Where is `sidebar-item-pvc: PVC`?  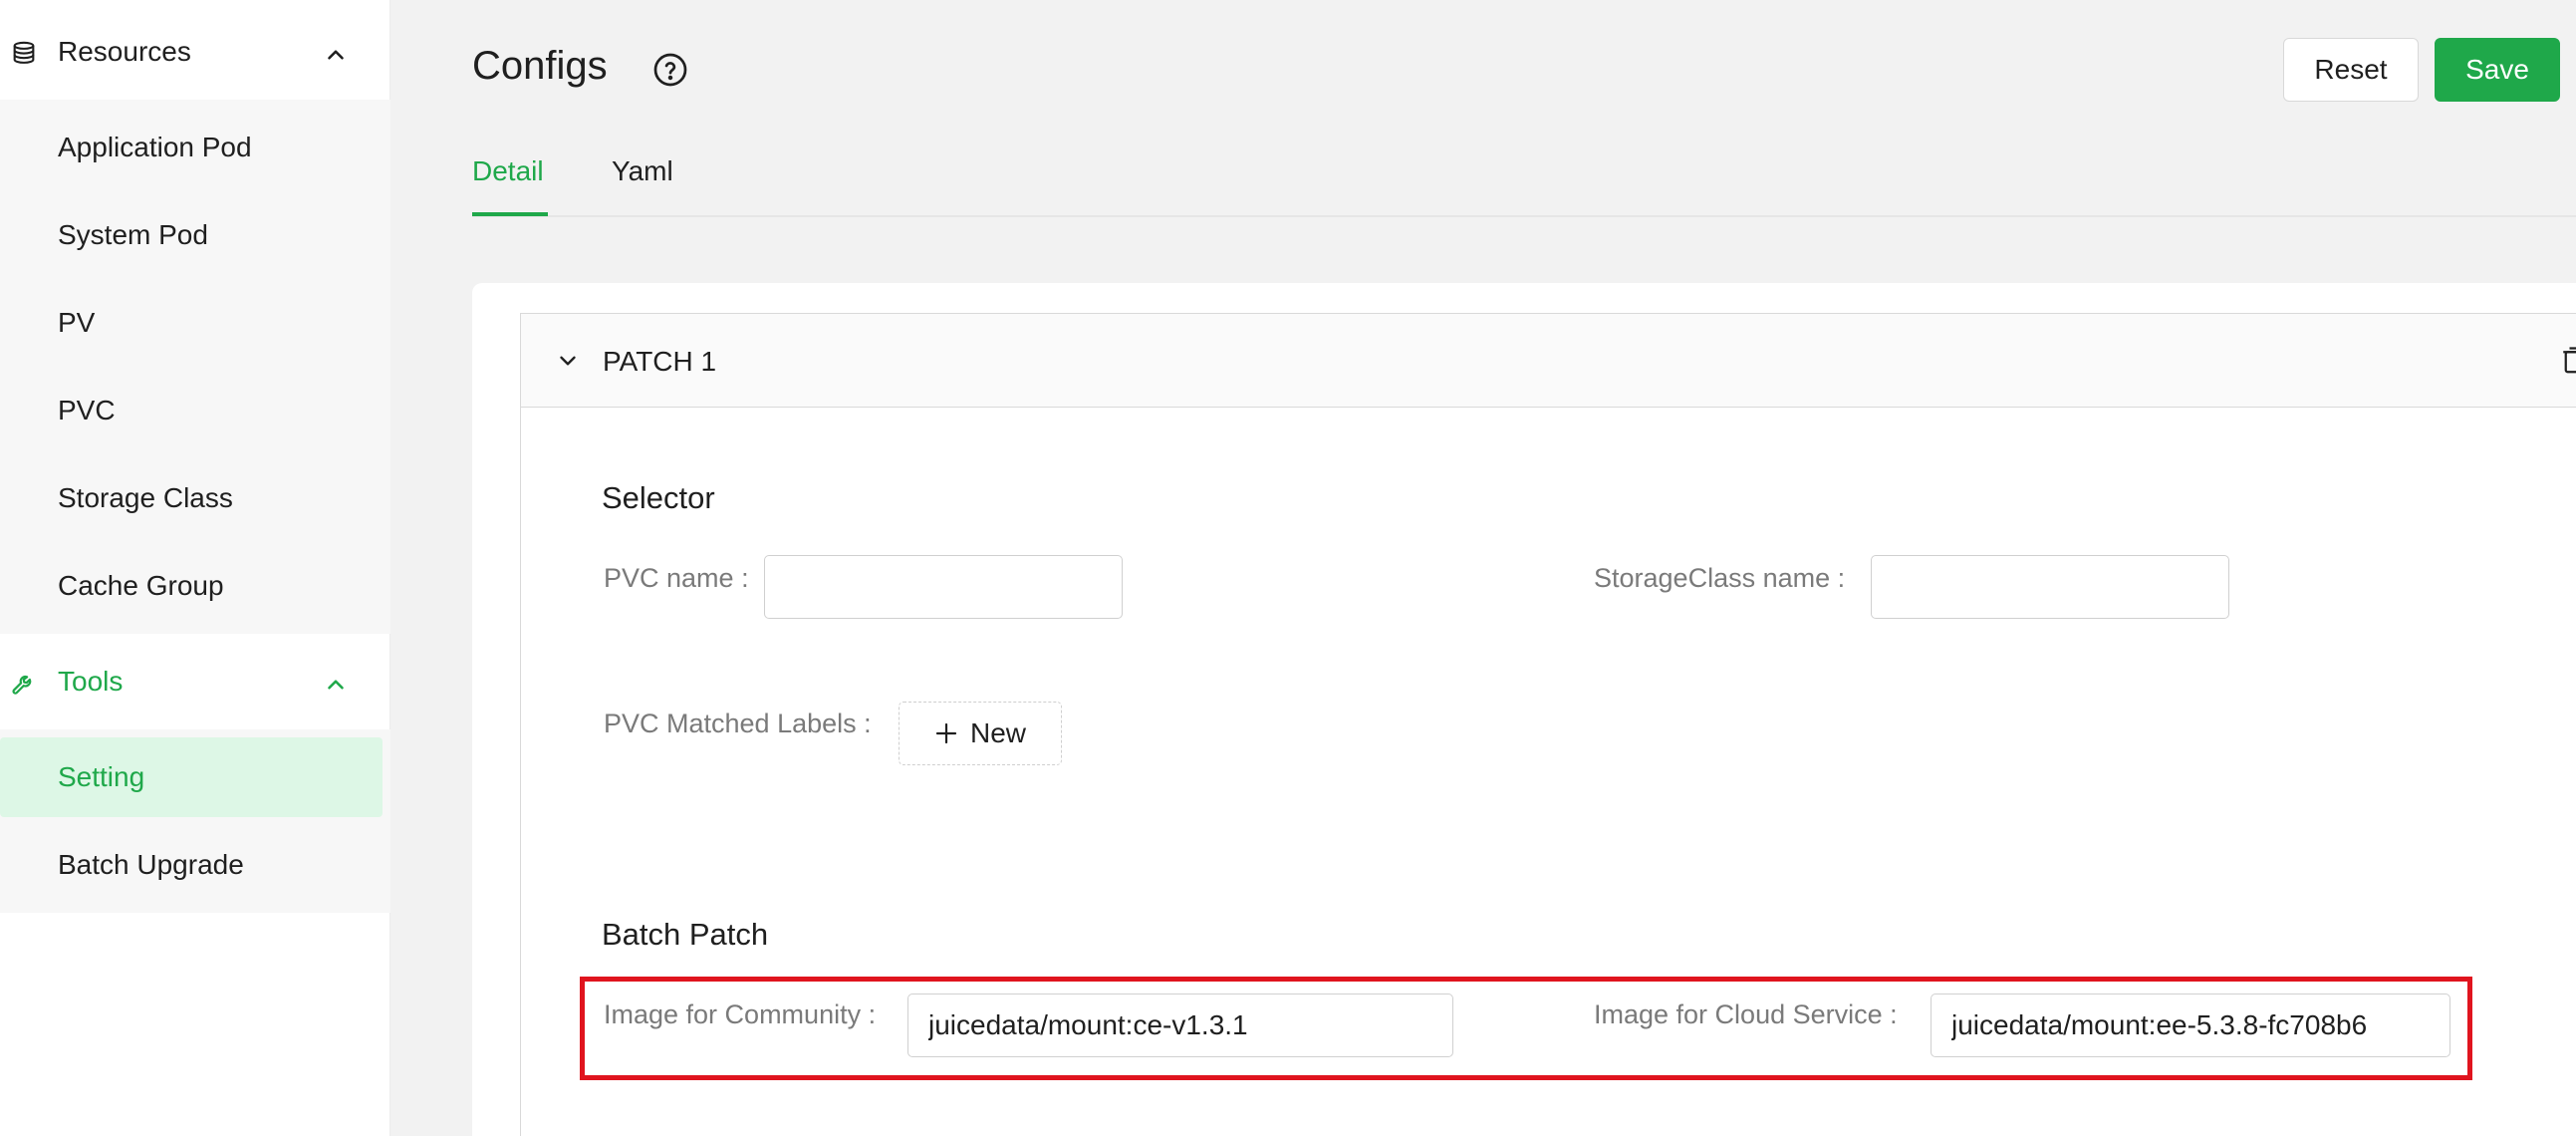
sidebar-item-pvc: PVC is located at coordinates (195, 411).